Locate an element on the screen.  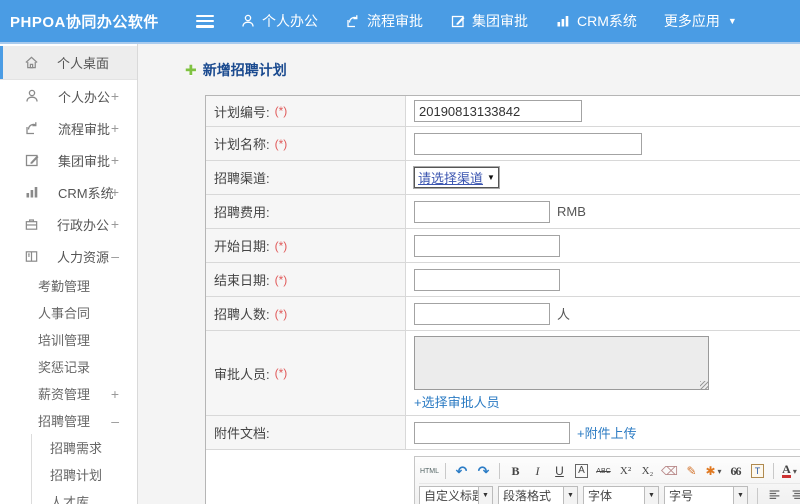
blockquote-icon: 66 is located at coordinates (735, 471).